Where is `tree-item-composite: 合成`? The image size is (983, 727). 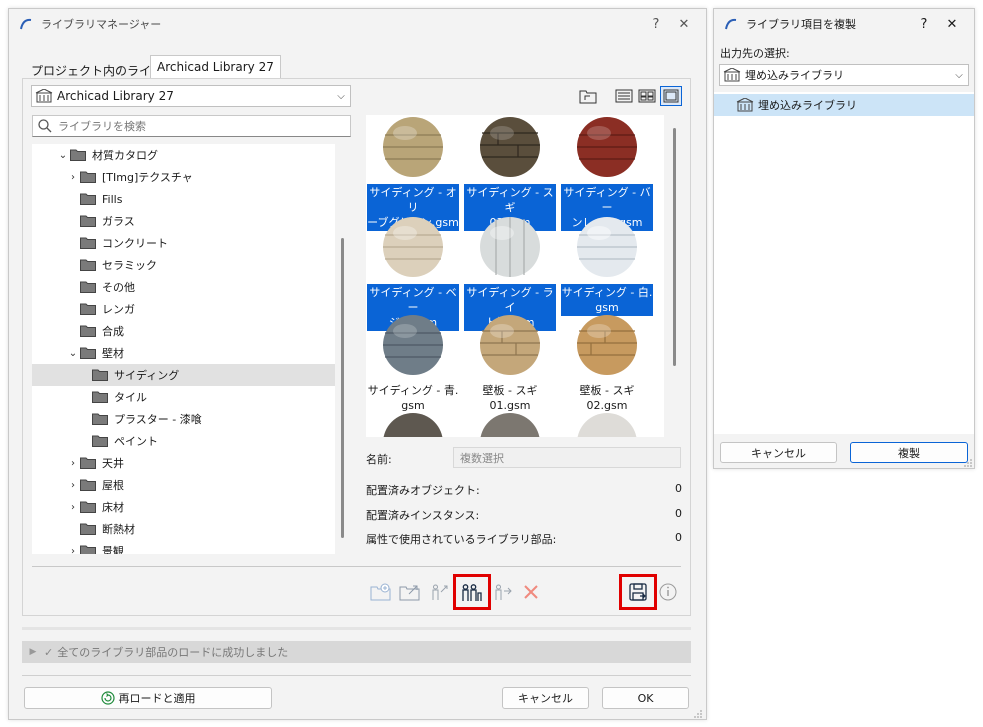
tree-item-composite: 合成 is located at coordinates (102, 331).